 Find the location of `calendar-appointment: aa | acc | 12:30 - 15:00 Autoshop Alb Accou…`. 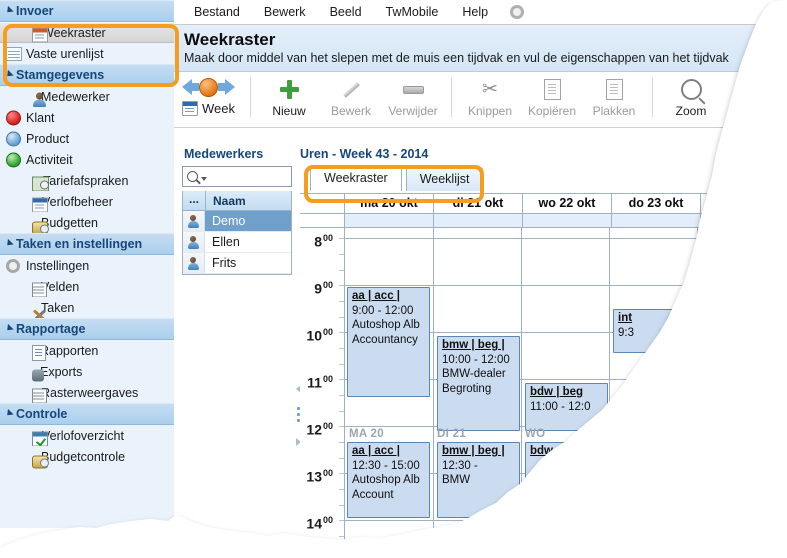

calendar-appointment: aa | acc | 12:30 - 15:00 Autoshop Alb Accou… is located at coordinates (388, 480).